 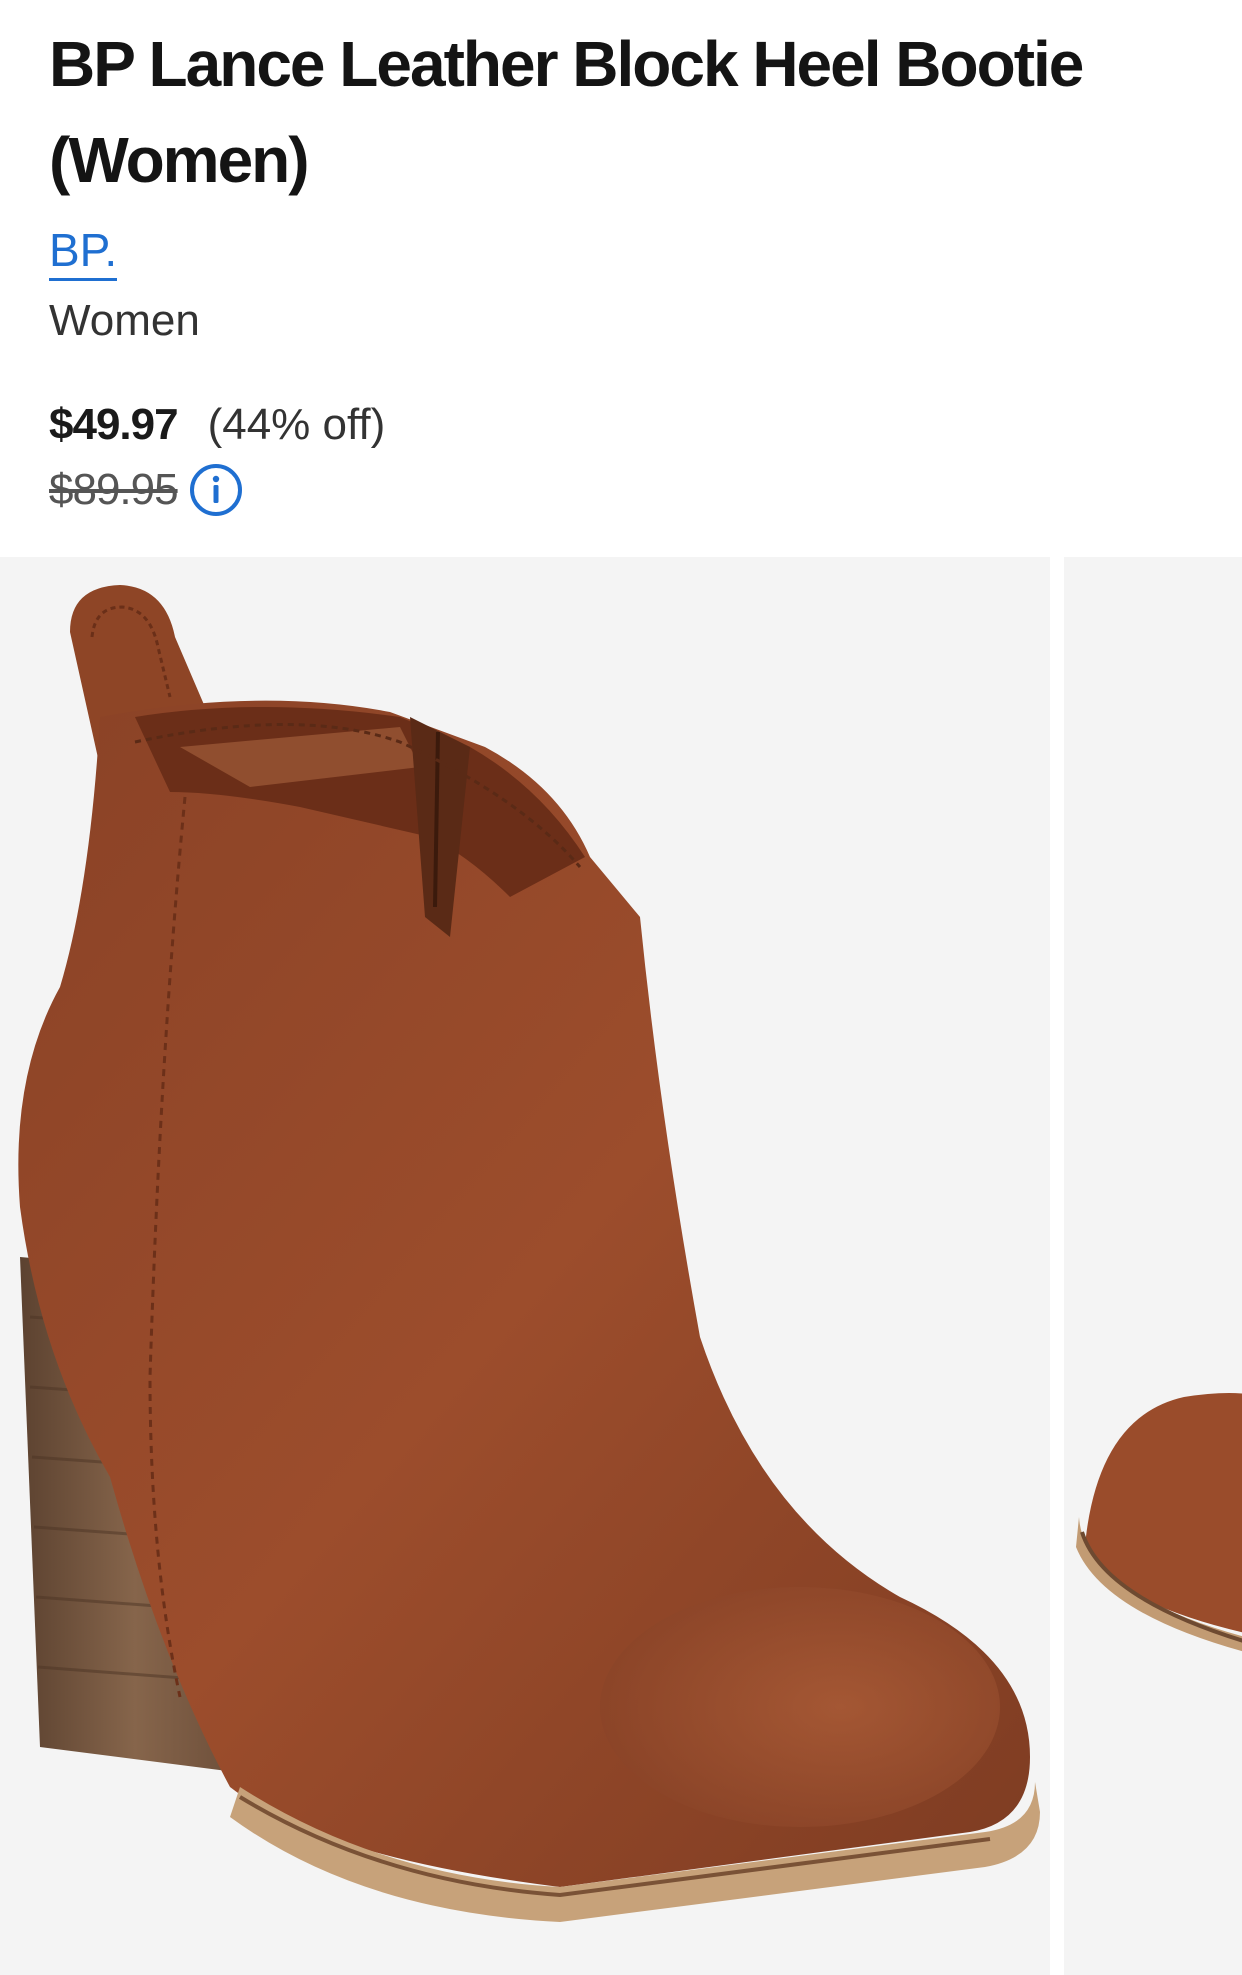 I want to click on price-row: $49.97 (44% off), so click(x=624, y=425).